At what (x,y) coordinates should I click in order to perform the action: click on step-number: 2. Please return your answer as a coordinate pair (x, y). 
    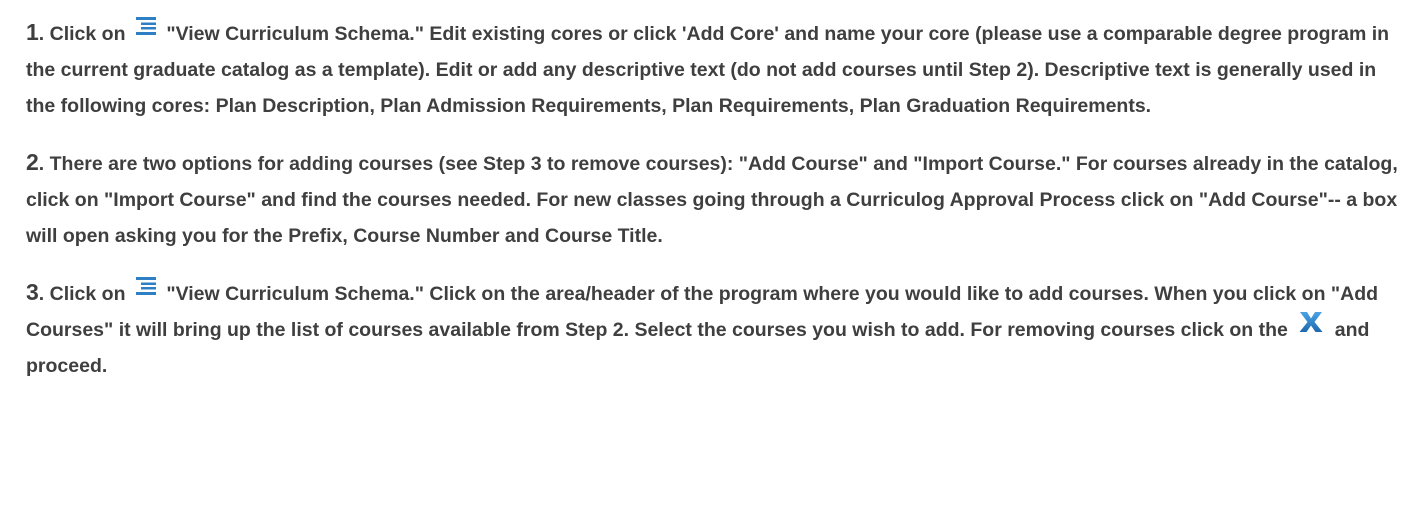
    Looking at the image, I should click on (32, 162).